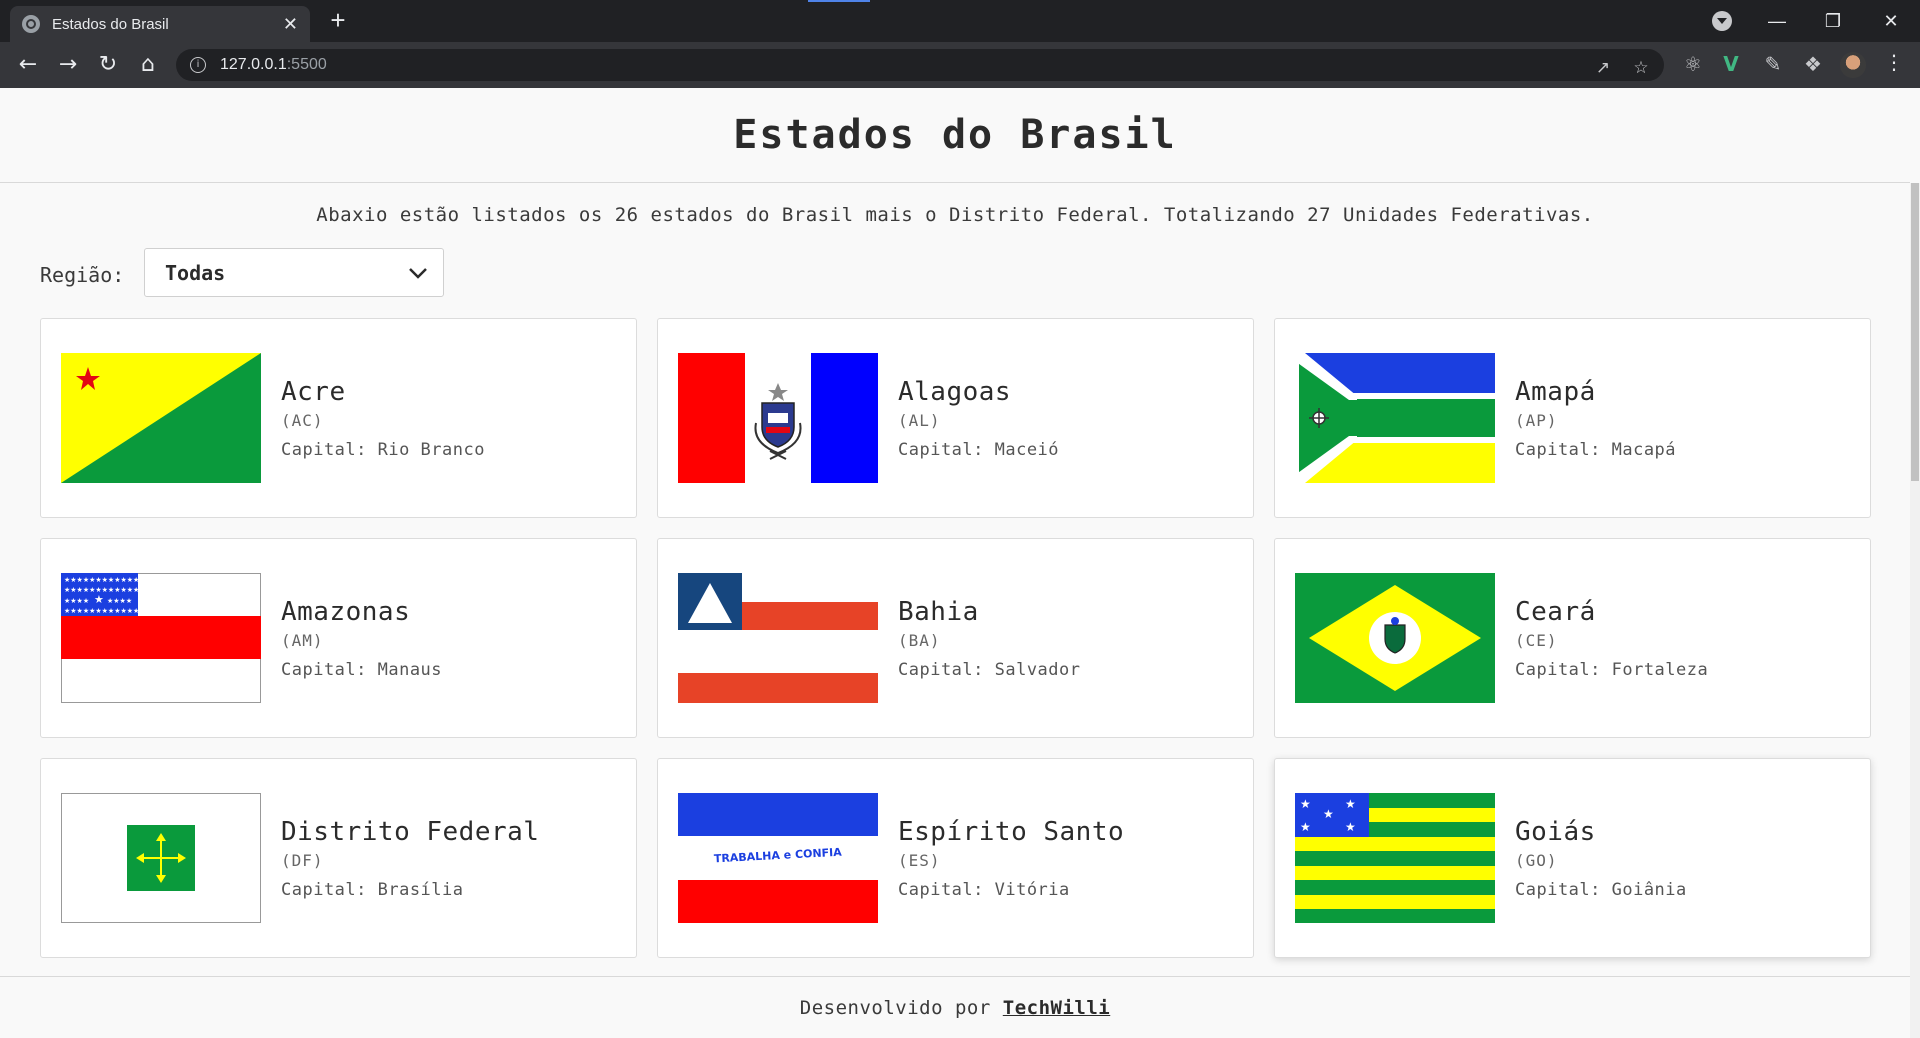 The height and width of the screenshot is (1038, 1920). Describe the element at coordinates (1813, 64) in the screenshot. I see `extensions-puzzle-icon: ❖` at that location.